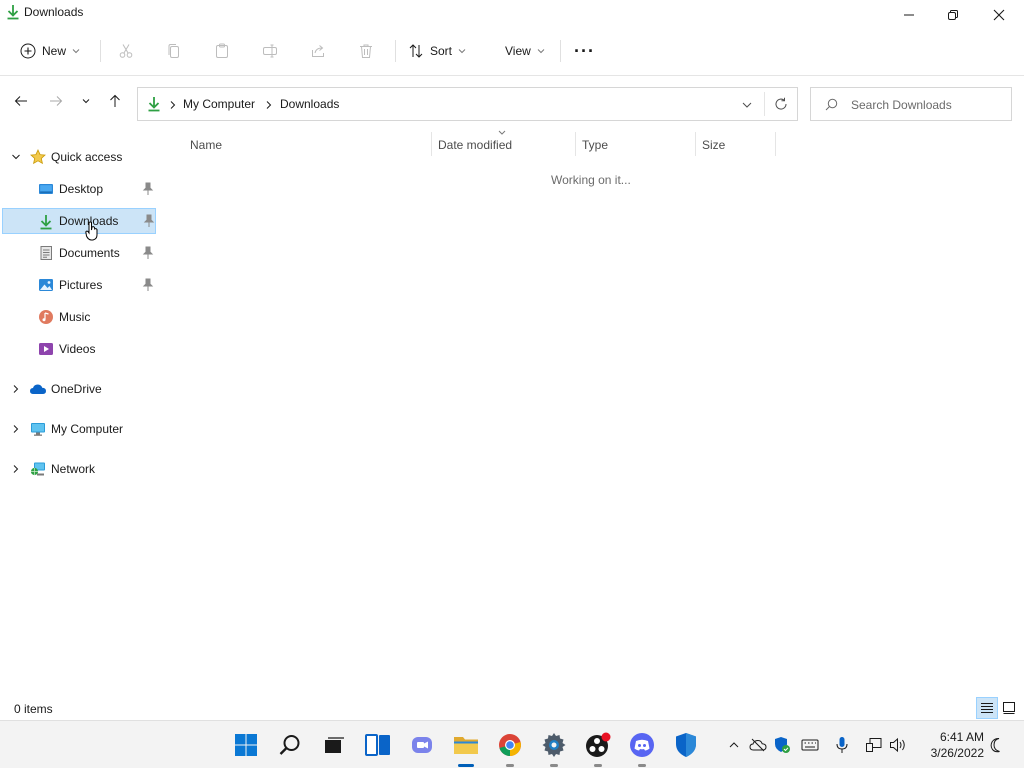 Image resolution: width=1024 pixels, height=768 pixels. I want to click on nav-item-label: Music, so click(75, 317).